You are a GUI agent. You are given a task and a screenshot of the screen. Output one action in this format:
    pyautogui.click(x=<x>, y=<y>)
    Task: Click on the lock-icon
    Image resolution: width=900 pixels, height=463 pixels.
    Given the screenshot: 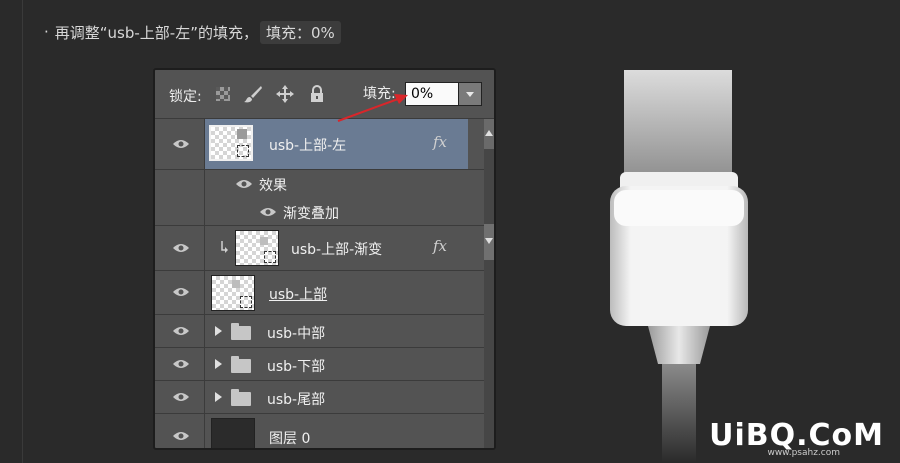 What is the action you would take?
    pyautogui.click(x=317, y=94)
    